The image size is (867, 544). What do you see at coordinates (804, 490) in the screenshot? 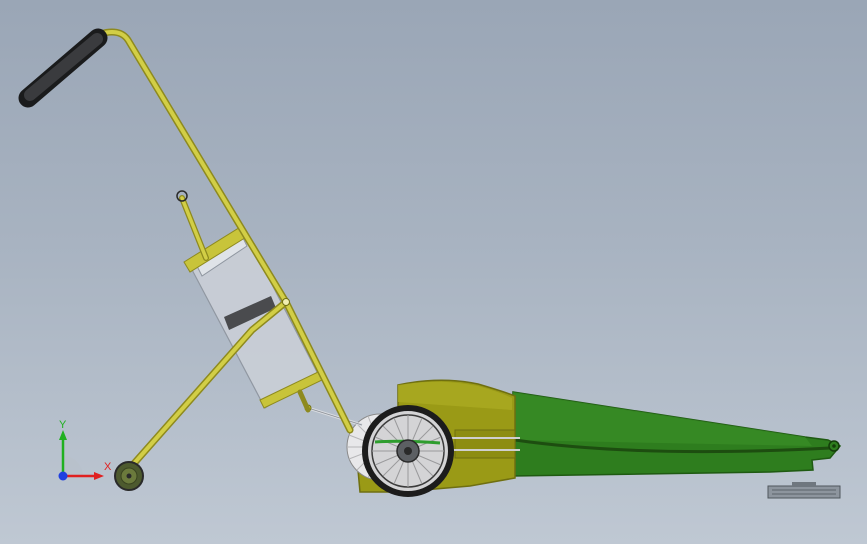
I see `rear-skid-plate` at bounding box center [804, 490].